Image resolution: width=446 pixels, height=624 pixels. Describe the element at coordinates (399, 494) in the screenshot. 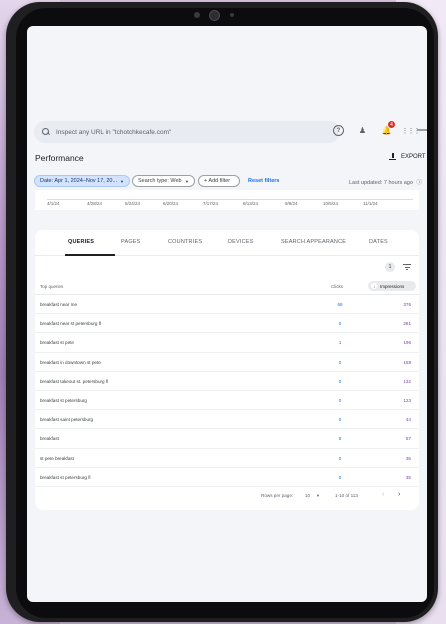

I see `next-page-icon: ›` at that location.